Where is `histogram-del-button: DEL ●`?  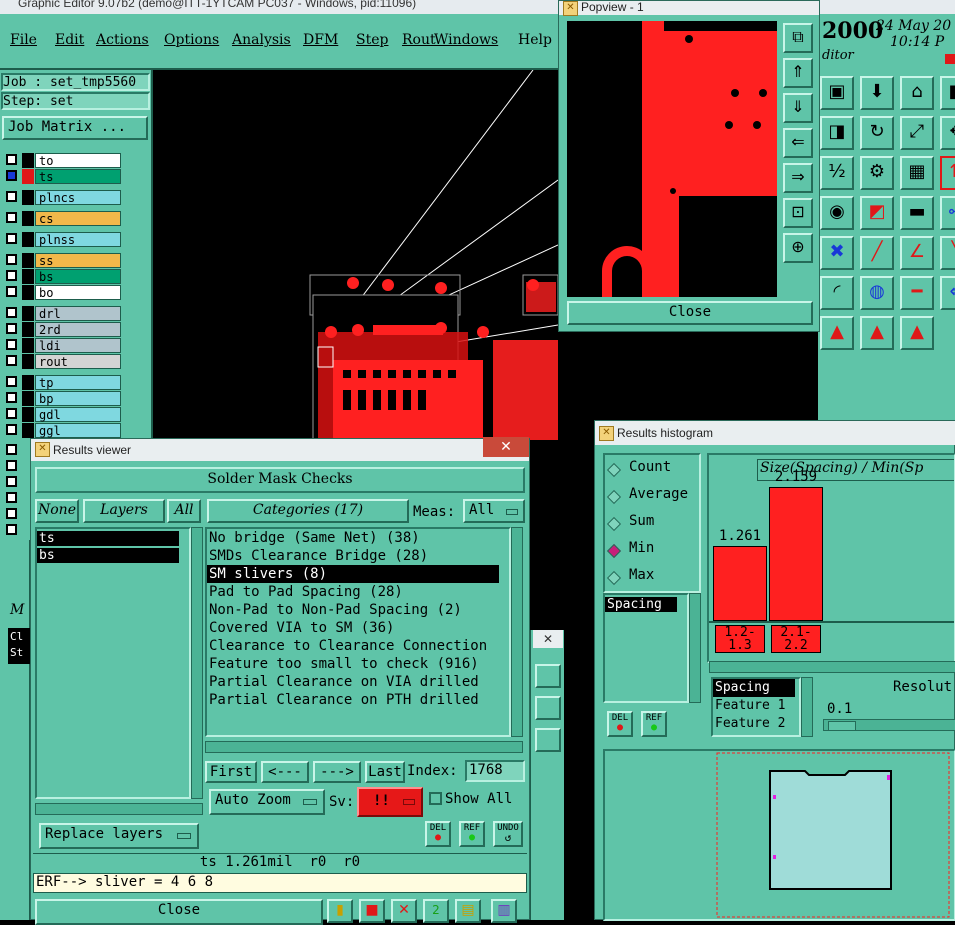 histogram-del-button: DEL ● is located at coordinates (620, 724).